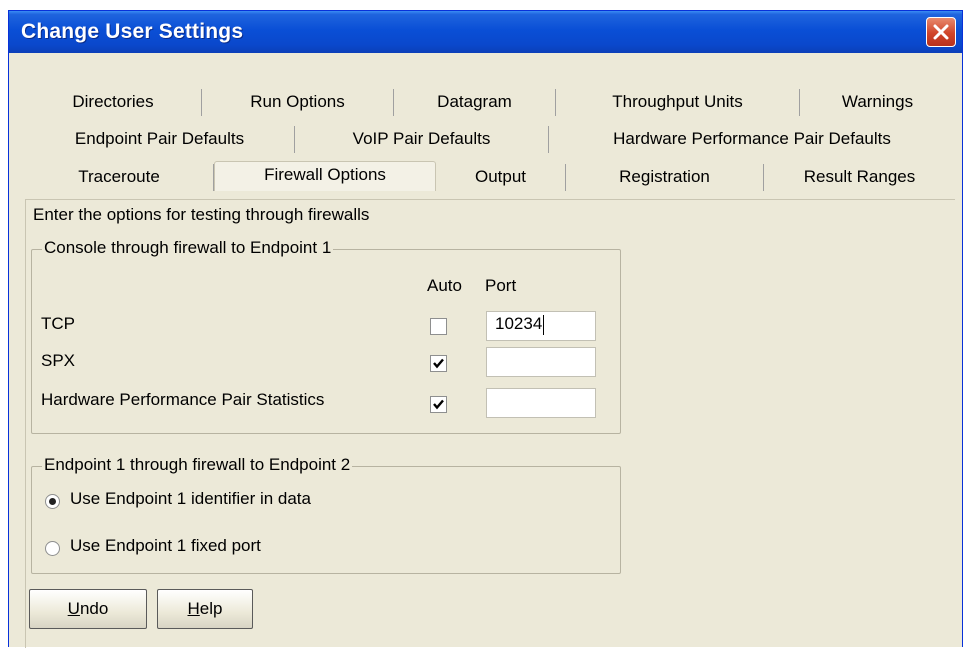  Describe the element at coordinates (94, 608) in the screenshot. I see `undo-label-rest: ndo` at that location.